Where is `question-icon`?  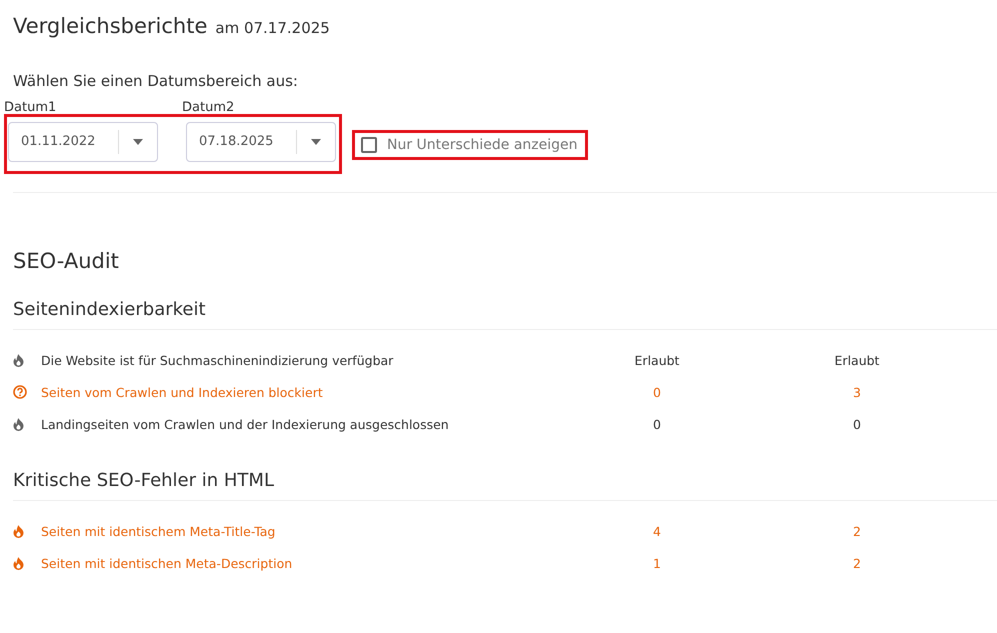
question-icon is located at coordinates (20, 392).